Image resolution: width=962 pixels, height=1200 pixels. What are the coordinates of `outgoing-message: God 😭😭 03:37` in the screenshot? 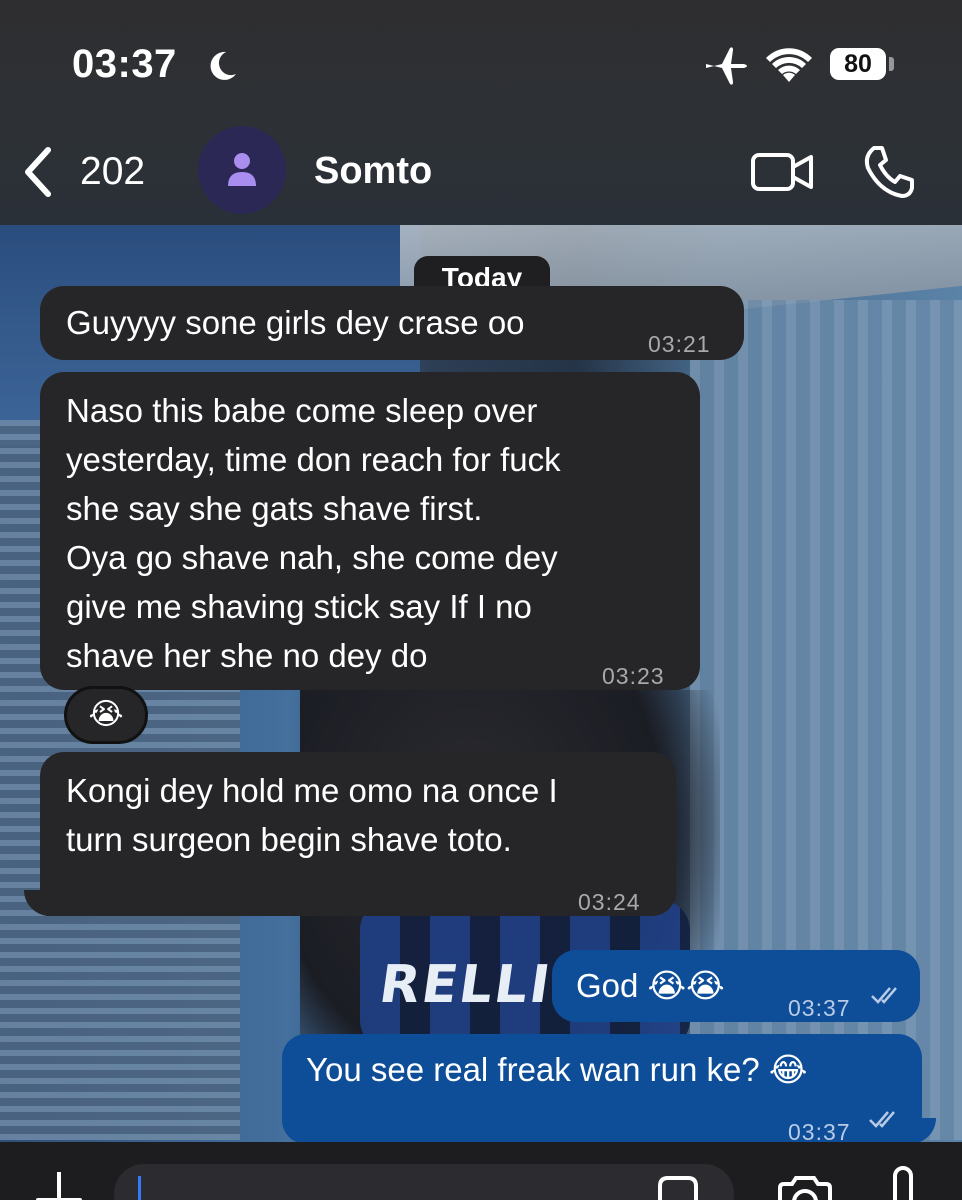 It's located at (736, 986).